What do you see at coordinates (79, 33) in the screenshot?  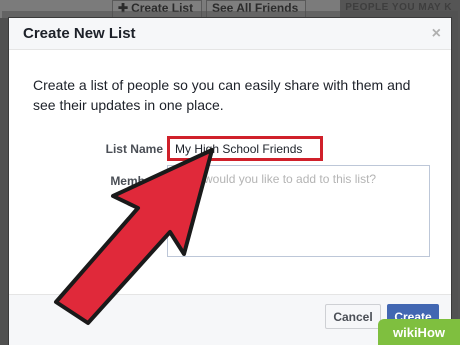 I see `dialog-title: Create New List` at bounding box center [79, 33].